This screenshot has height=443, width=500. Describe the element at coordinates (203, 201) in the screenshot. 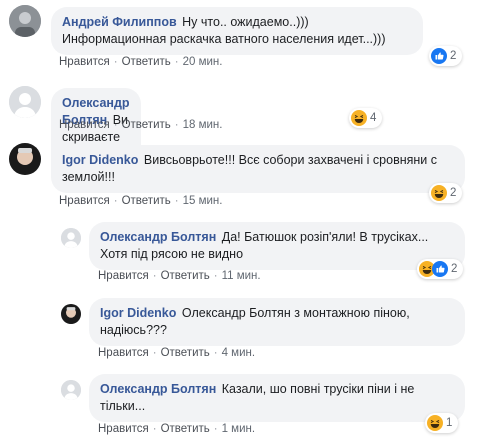

I see `comment-time: 15 мин.` at that location.